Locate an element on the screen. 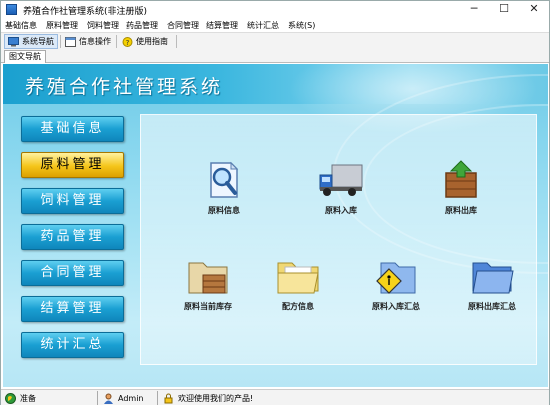  nav-button-feed: 饲料管理 is located at coordinates (72, 201).